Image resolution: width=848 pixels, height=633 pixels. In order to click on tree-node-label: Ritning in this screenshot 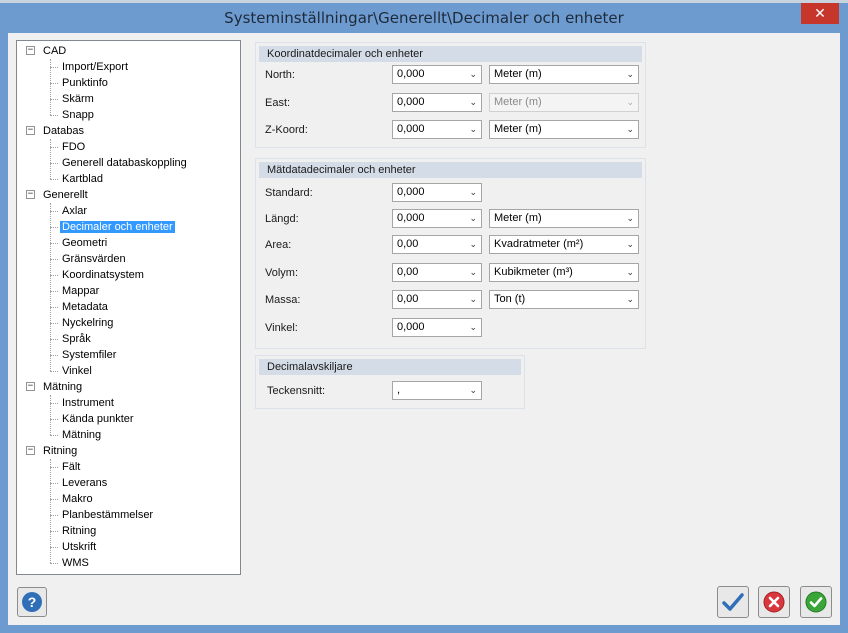, I will do `click(60, 451)`.